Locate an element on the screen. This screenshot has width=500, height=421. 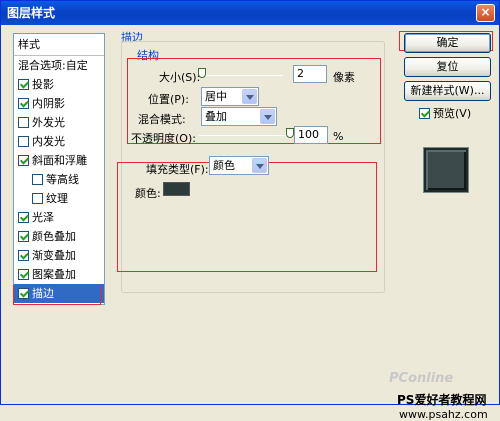
opacity-unit: % is located at coordinates (338, 136).